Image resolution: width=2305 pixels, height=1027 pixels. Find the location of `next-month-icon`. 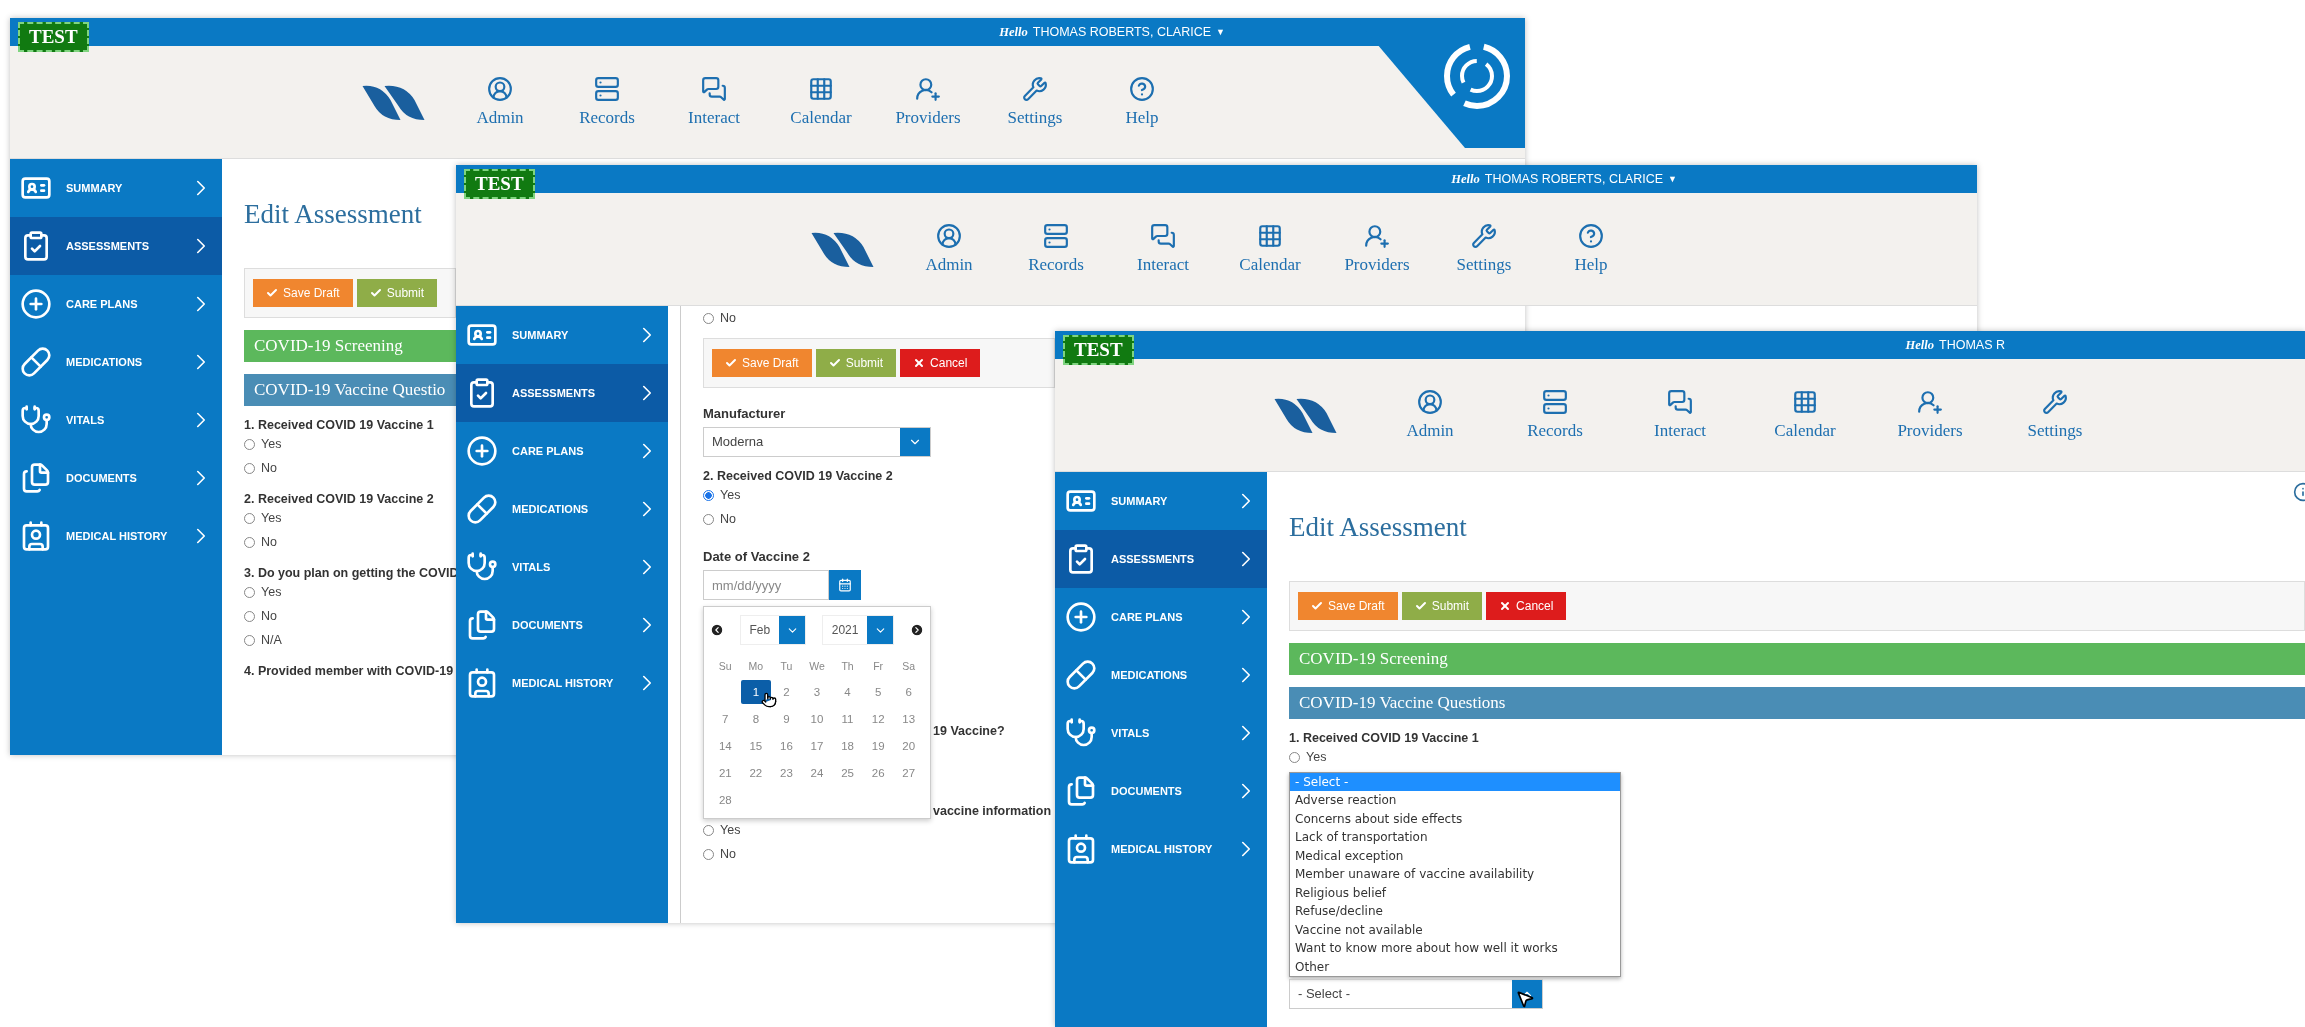

next-month-icon is located at coordinates (917, 630).